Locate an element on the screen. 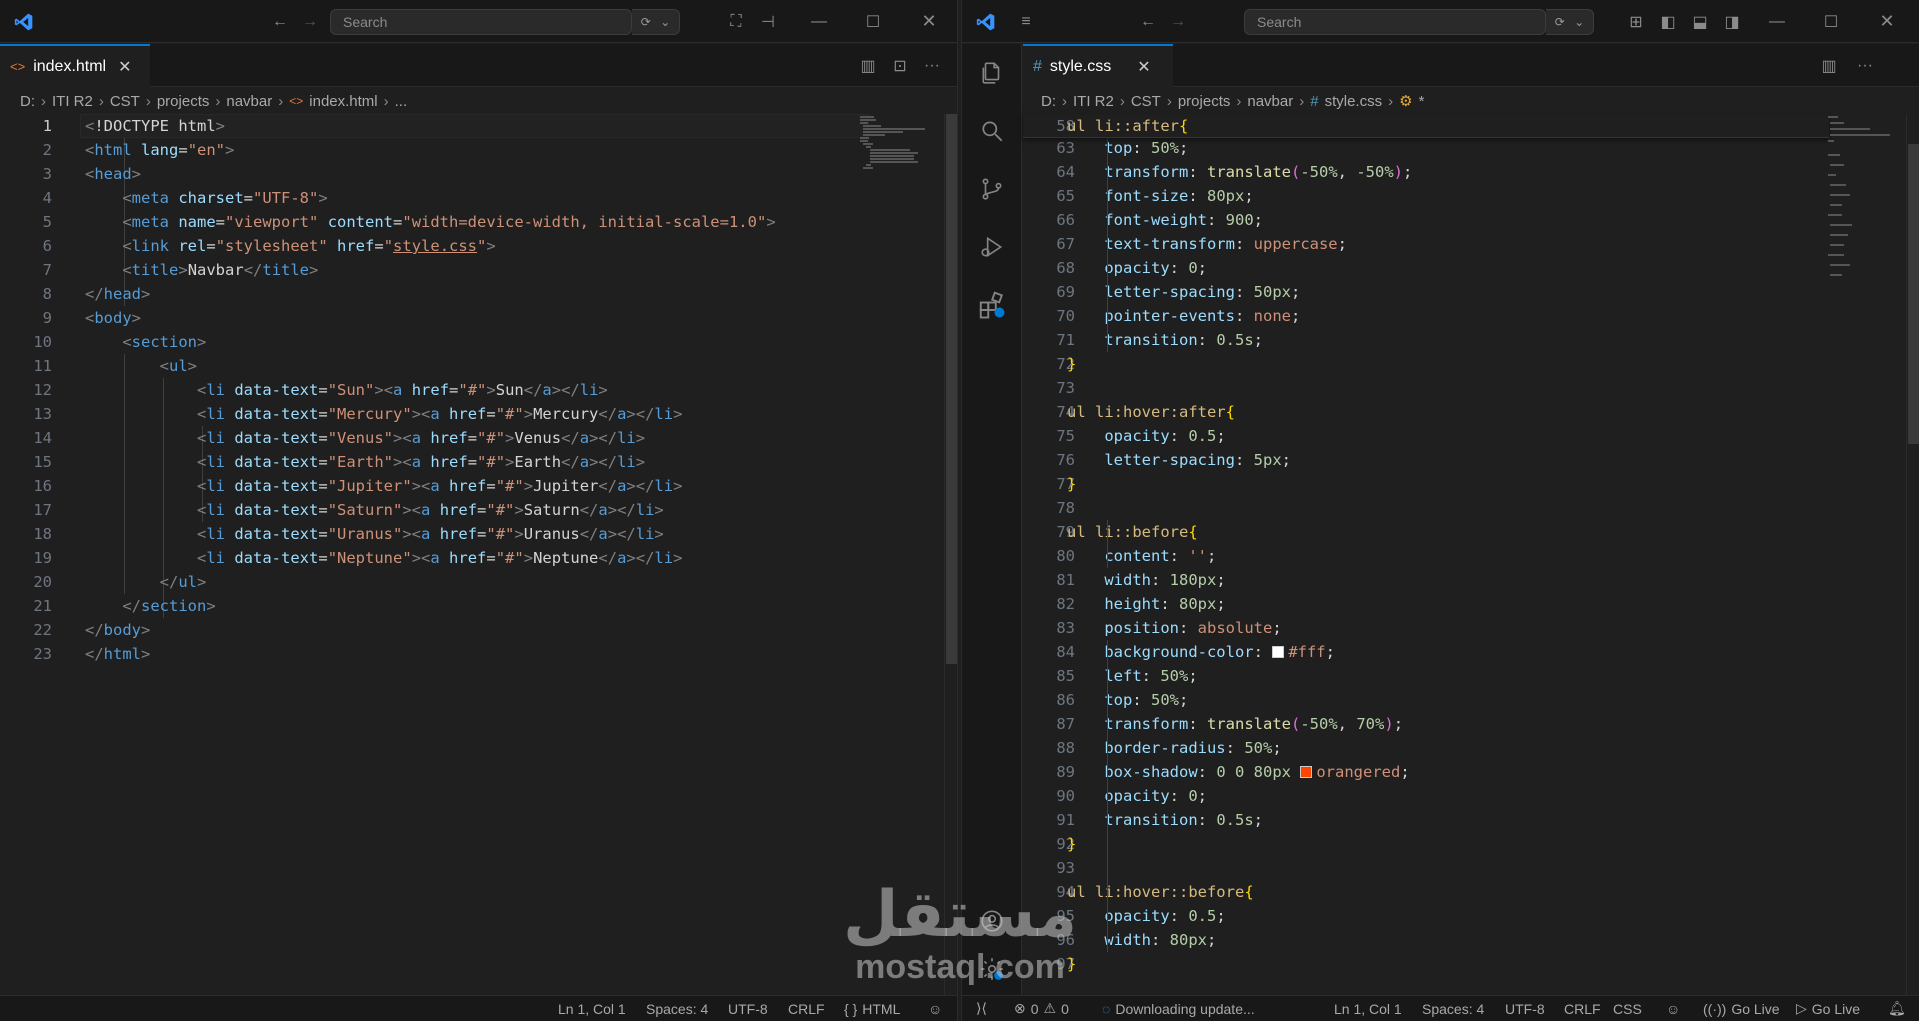 The height and width of the screenshot is (1021, 1919). code-line: 68 opacity: 0; is located at coordinates (1471, 268).